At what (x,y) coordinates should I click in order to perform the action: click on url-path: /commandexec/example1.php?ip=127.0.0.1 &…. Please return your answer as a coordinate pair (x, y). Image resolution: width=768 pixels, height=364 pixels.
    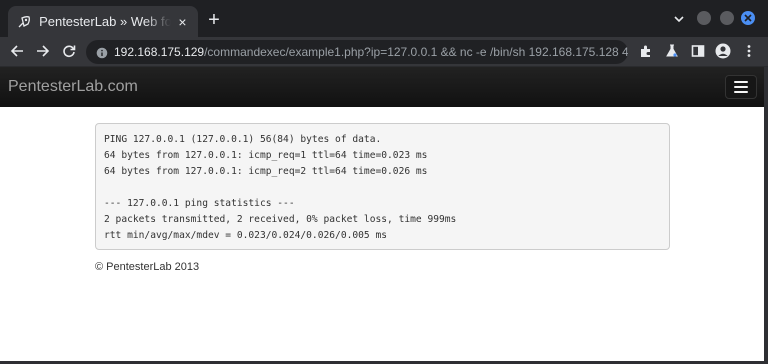
    Looking at the image, I should click on (416, 52).